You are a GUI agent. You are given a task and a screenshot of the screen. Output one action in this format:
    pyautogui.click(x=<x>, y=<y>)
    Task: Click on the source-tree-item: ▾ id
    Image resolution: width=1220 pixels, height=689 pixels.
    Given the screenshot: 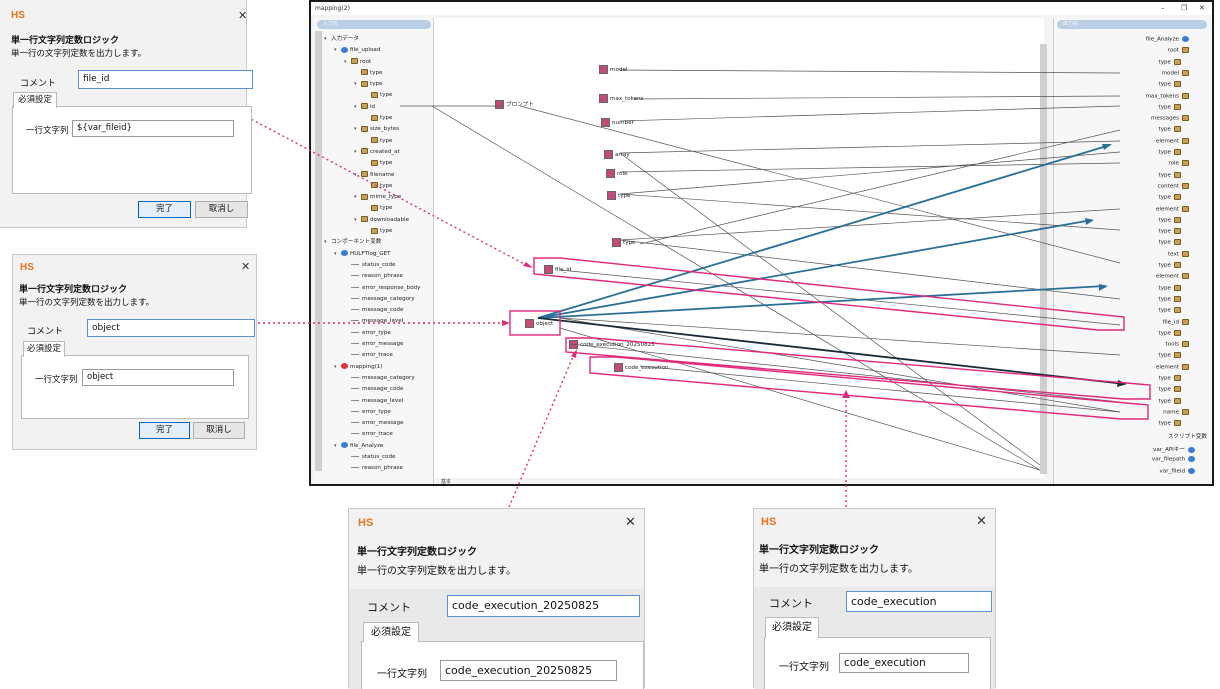 What is the action you would take?
    pyautogui.click(x=372, y=107)
    